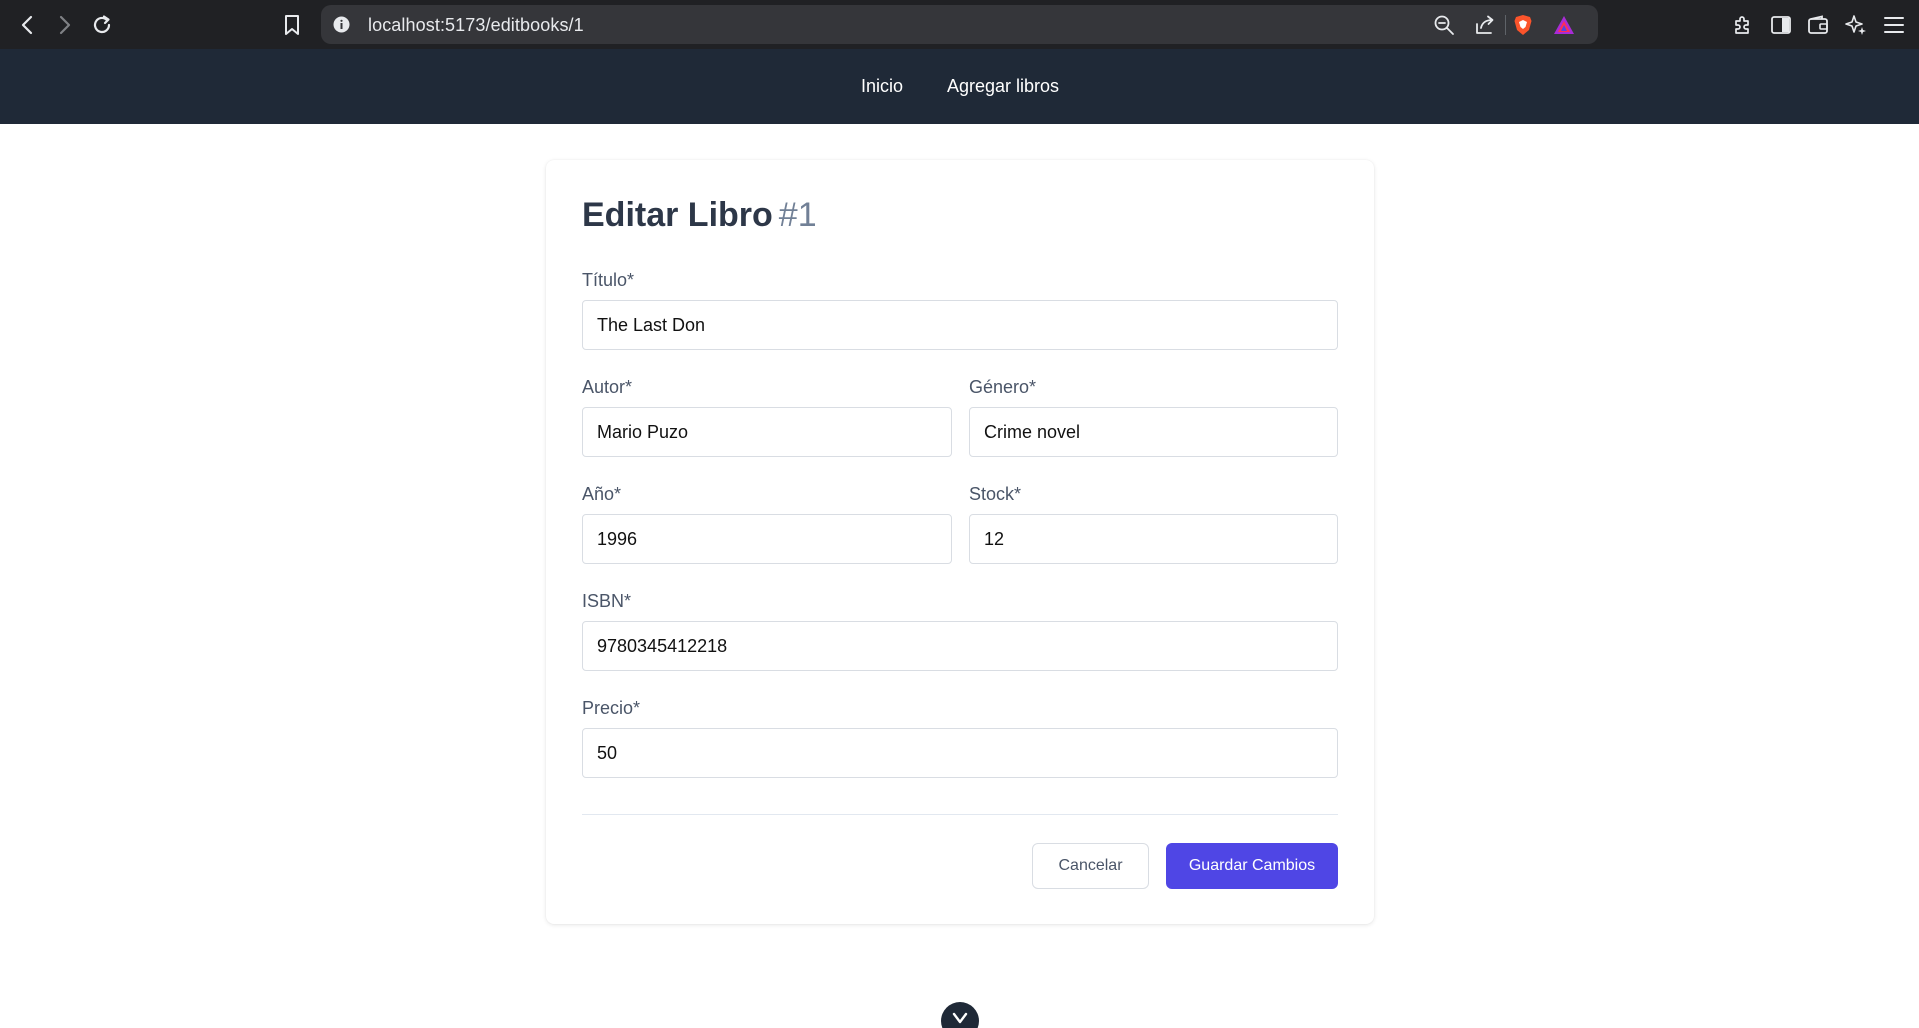 Image resolution: width=1919 pixels, height=1028 pixels. I want to click on leo-ai-icon, so click(1856, 25).